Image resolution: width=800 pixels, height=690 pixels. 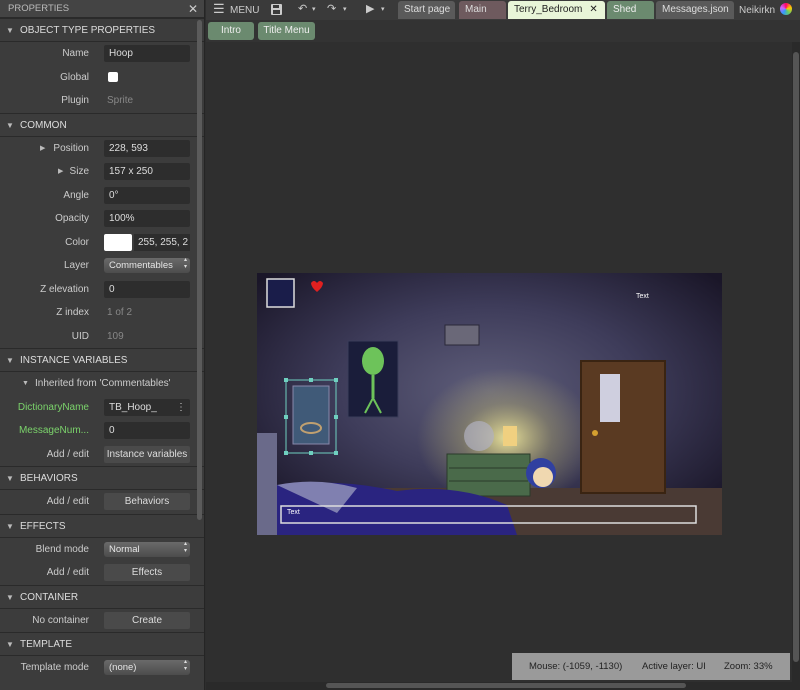 I want to click on undo-icon: ↶, so click(x=302, y=8).